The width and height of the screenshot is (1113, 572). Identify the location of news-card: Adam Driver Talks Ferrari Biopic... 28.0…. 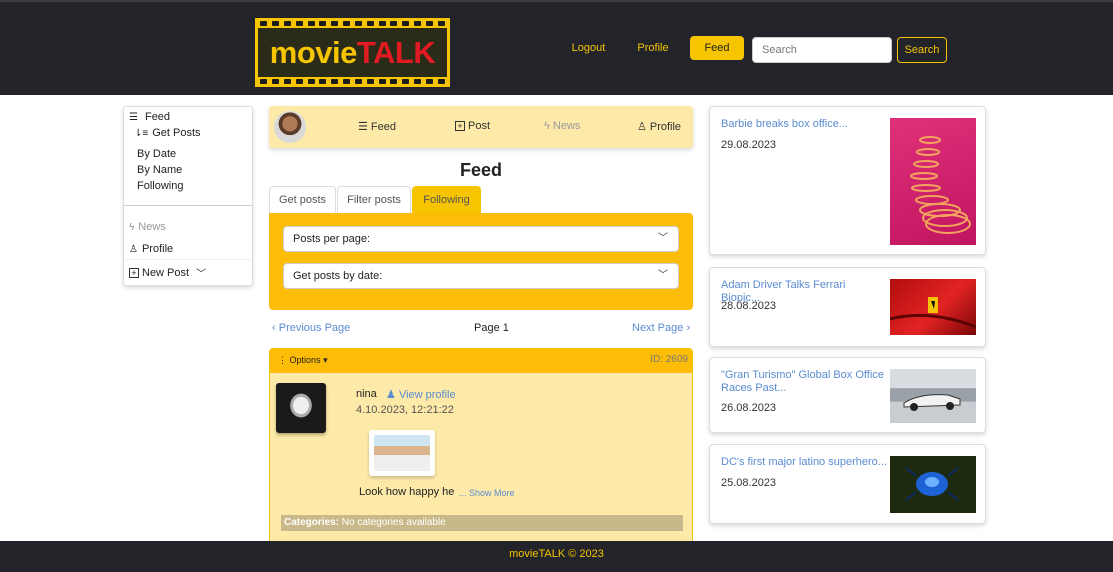
(847, 307).